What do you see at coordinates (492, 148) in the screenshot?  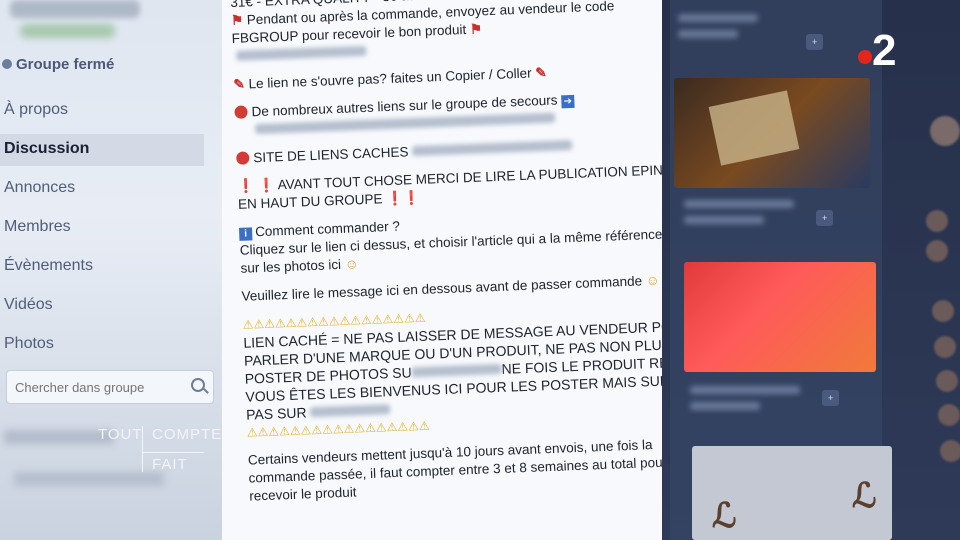 I see `blurred-link` at bounding box center [492, 148].